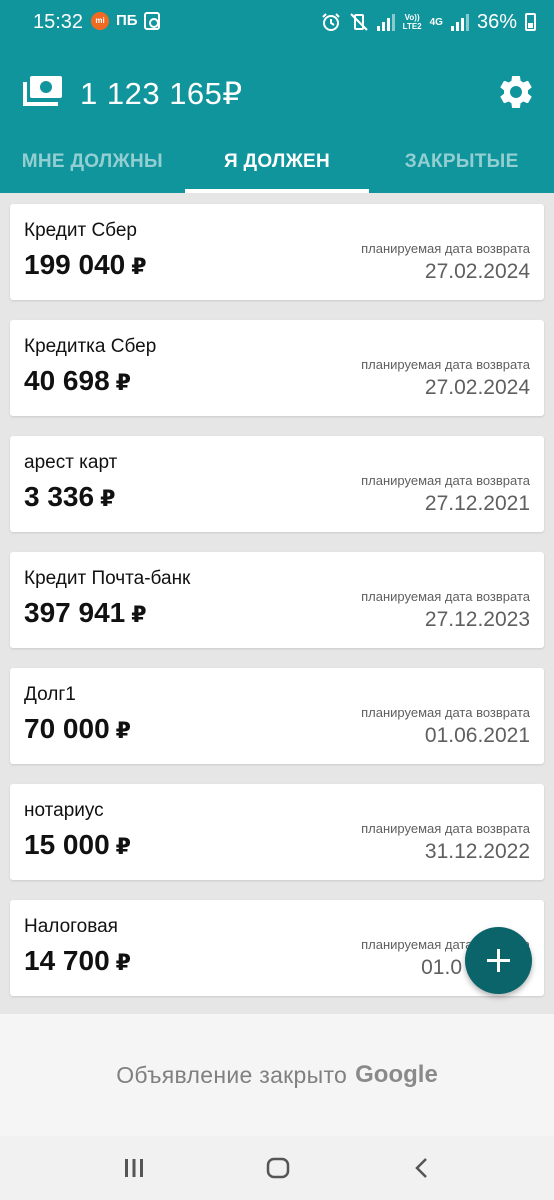  Describe the element at coordinates (92, 166) in the screenshot. I see `tab-owed-to-me: МНЕ ДОЛЖНЫ` at that location.